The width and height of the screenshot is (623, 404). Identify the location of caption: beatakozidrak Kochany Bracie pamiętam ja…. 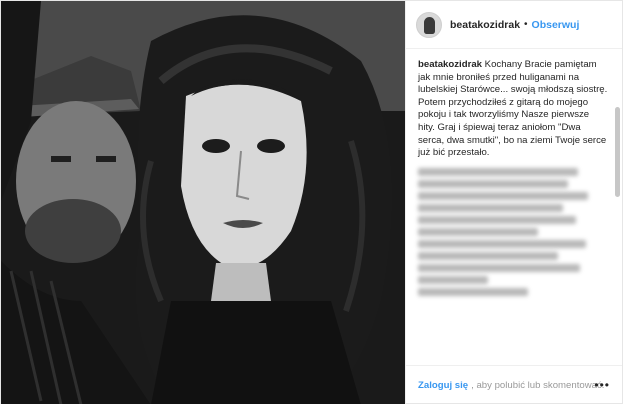
(513, 109).